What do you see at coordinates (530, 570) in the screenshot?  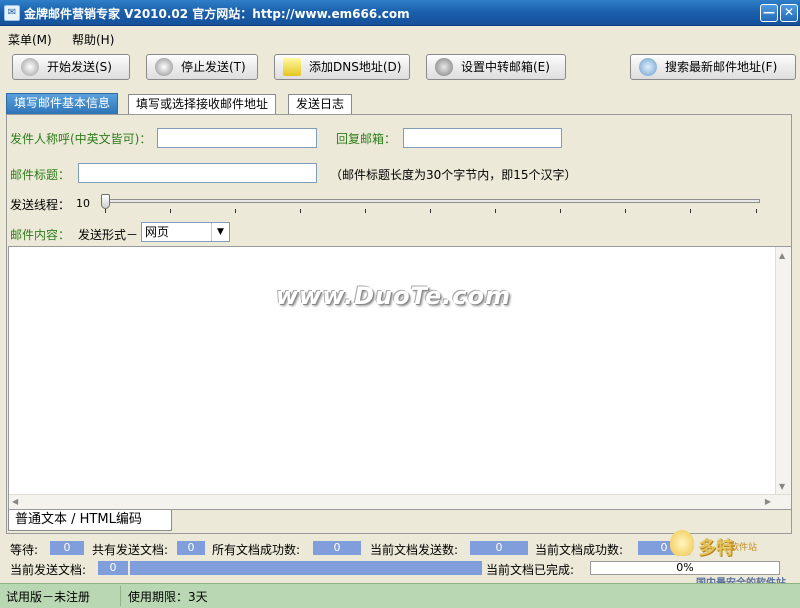 I see `current-done-label: 当前文档已完成:` at bounding box center [530, 570].